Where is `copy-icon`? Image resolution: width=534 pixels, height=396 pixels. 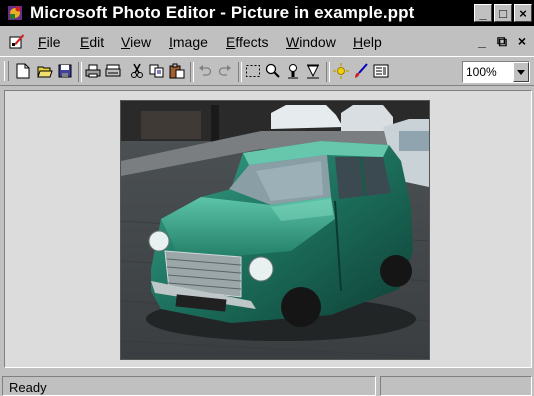
copy-icon is located at coordinates (157, 71).